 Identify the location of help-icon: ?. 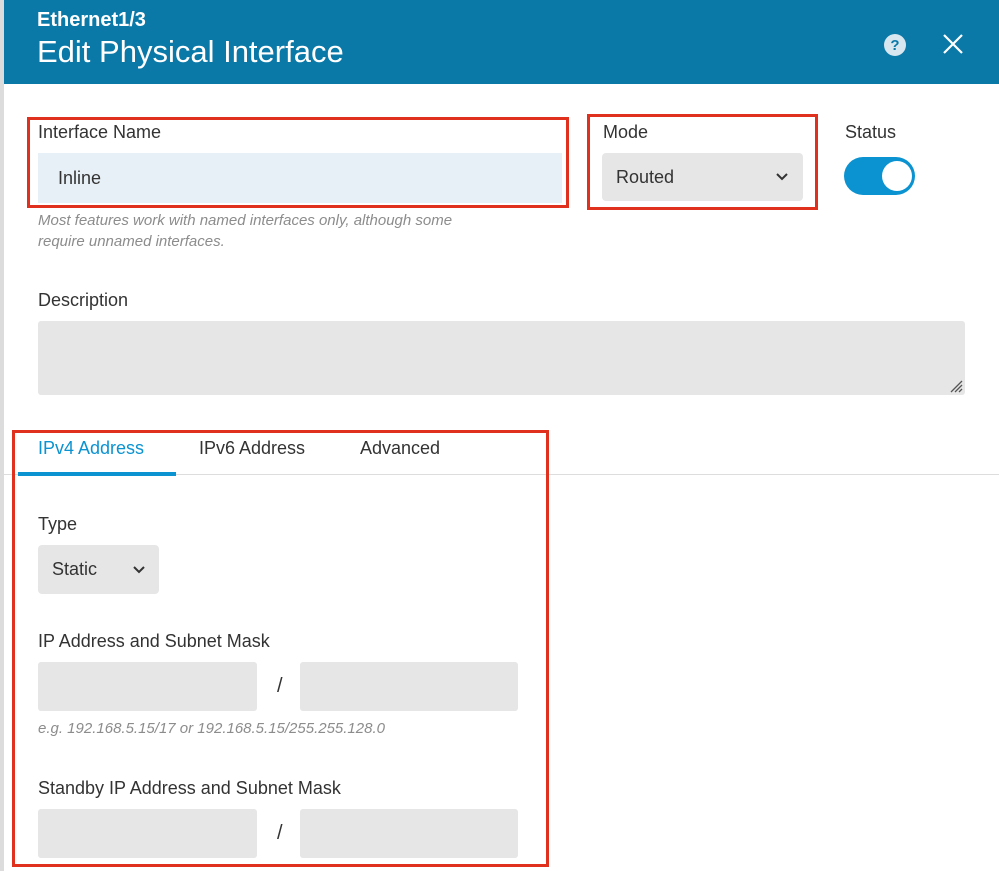
(895, 45).